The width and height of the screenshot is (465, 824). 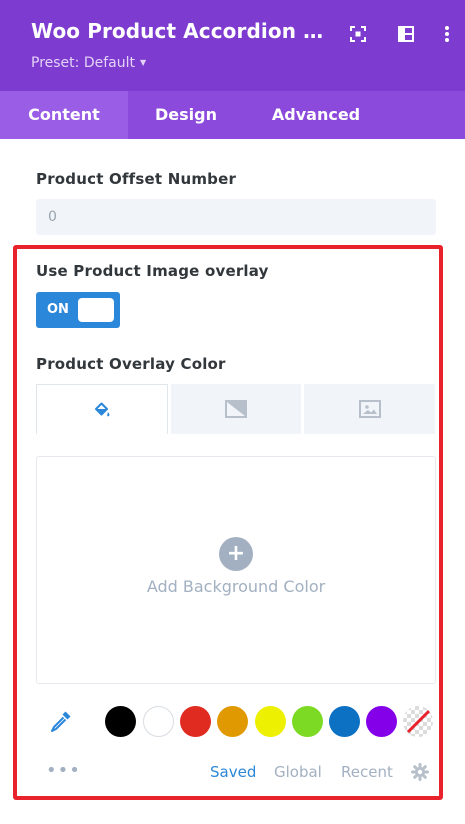 I want to click on paint-bucket-icon, so click(x=102, y=409).